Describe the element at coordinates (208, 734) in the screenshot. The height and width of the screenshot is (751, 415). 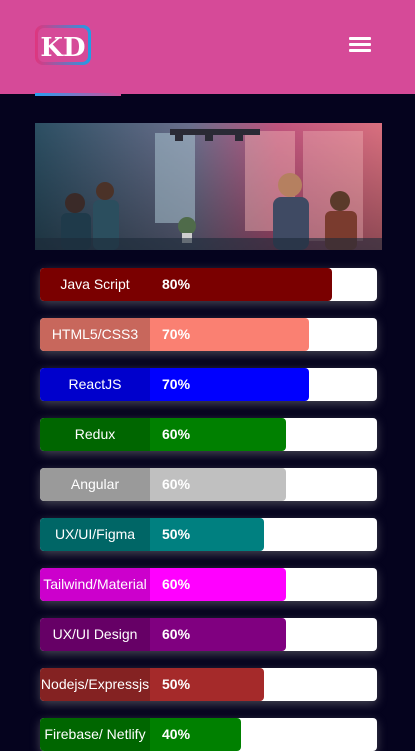
I see `skill-row: Firebase/ Netlify 40%` at that location.